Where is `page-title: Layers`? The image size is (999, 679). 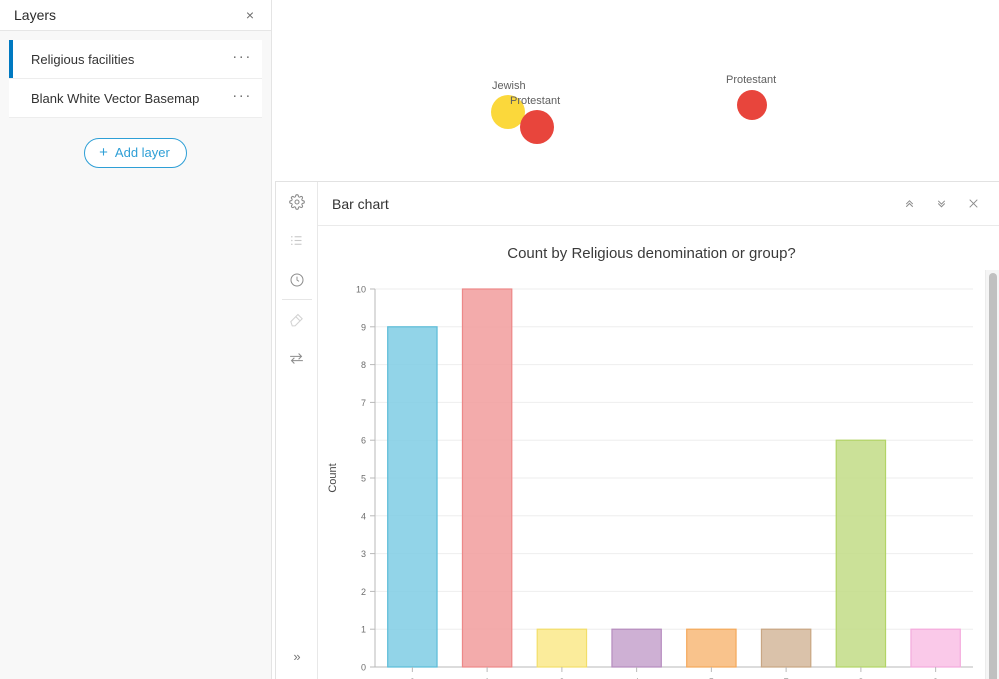
page-title: Layers is located at coordinates (35, 15).